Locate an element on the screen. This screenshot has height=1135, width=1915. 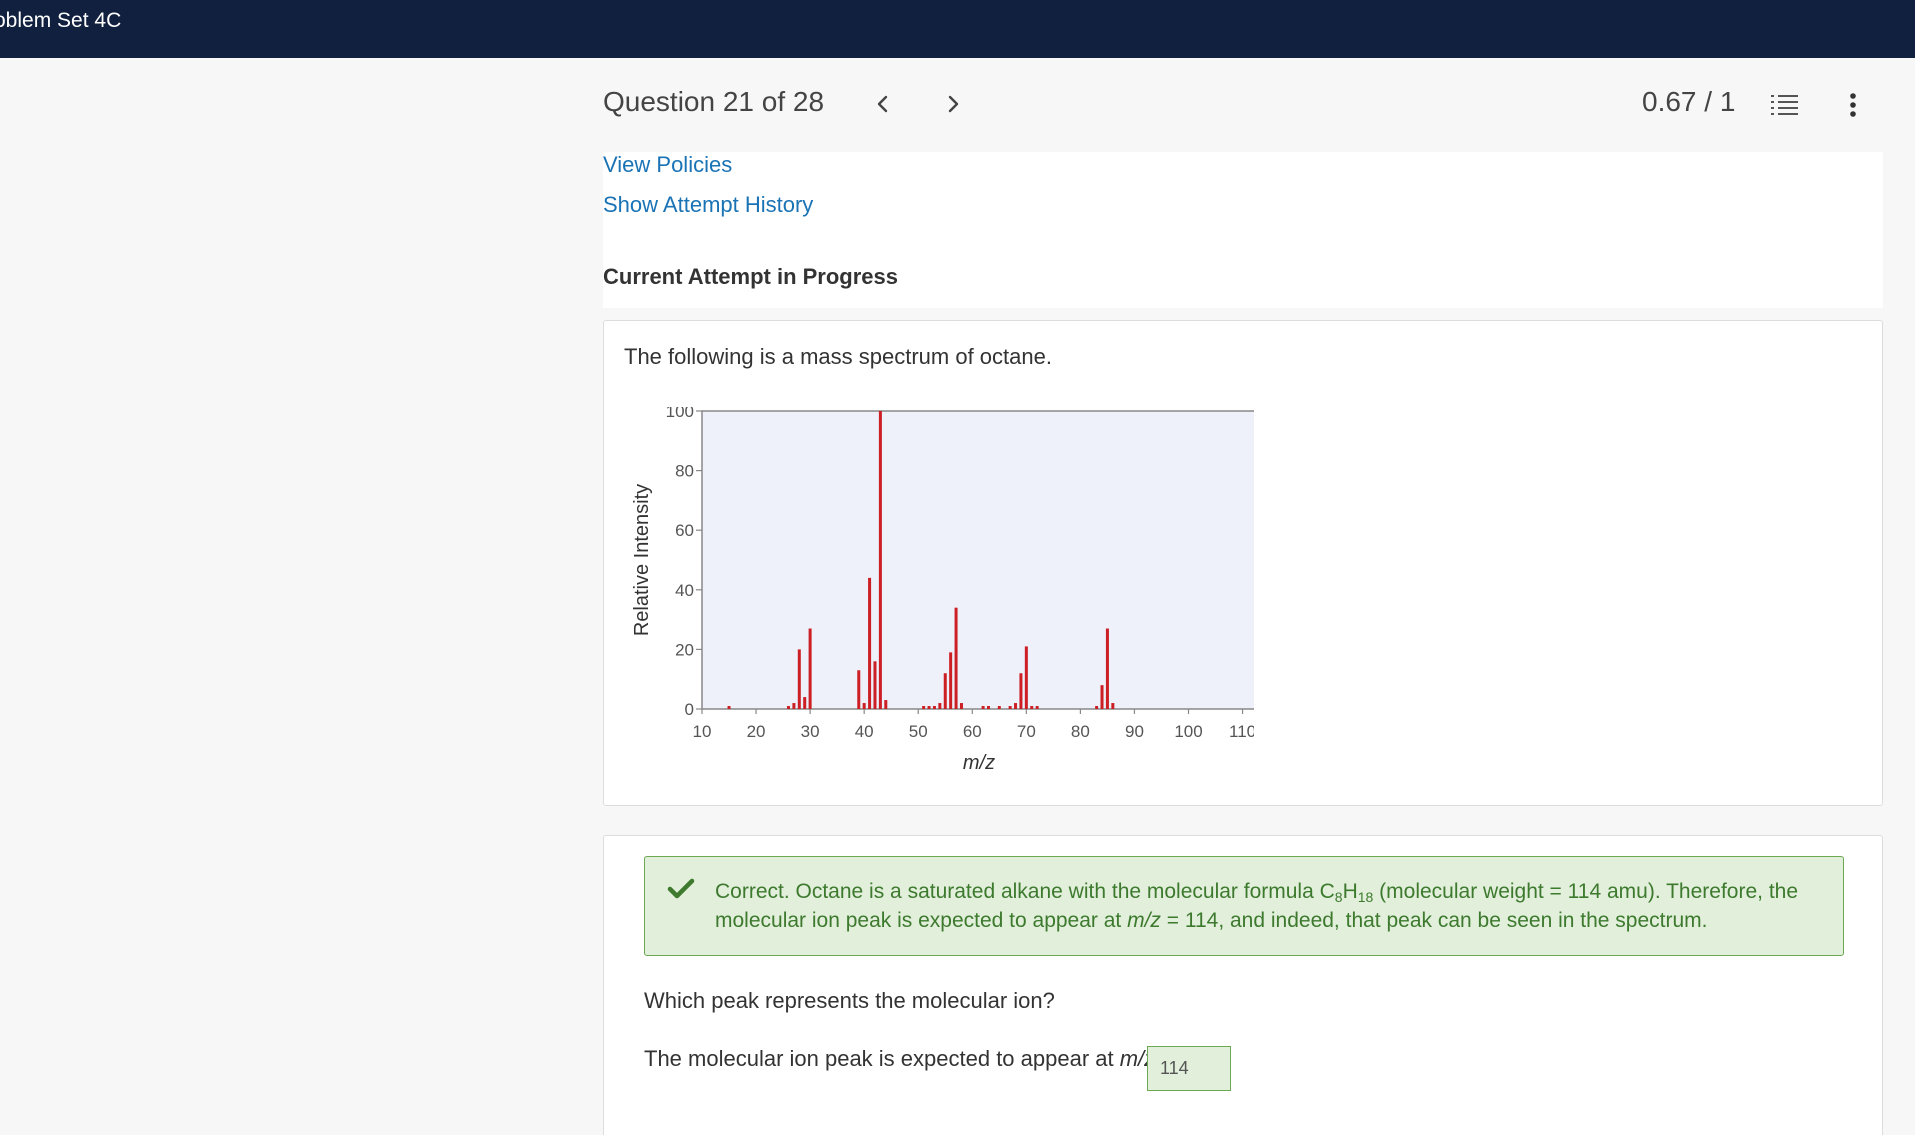
subquestion-text: Which peak represents the molecular ion? is located at coordinates (849, 1000).